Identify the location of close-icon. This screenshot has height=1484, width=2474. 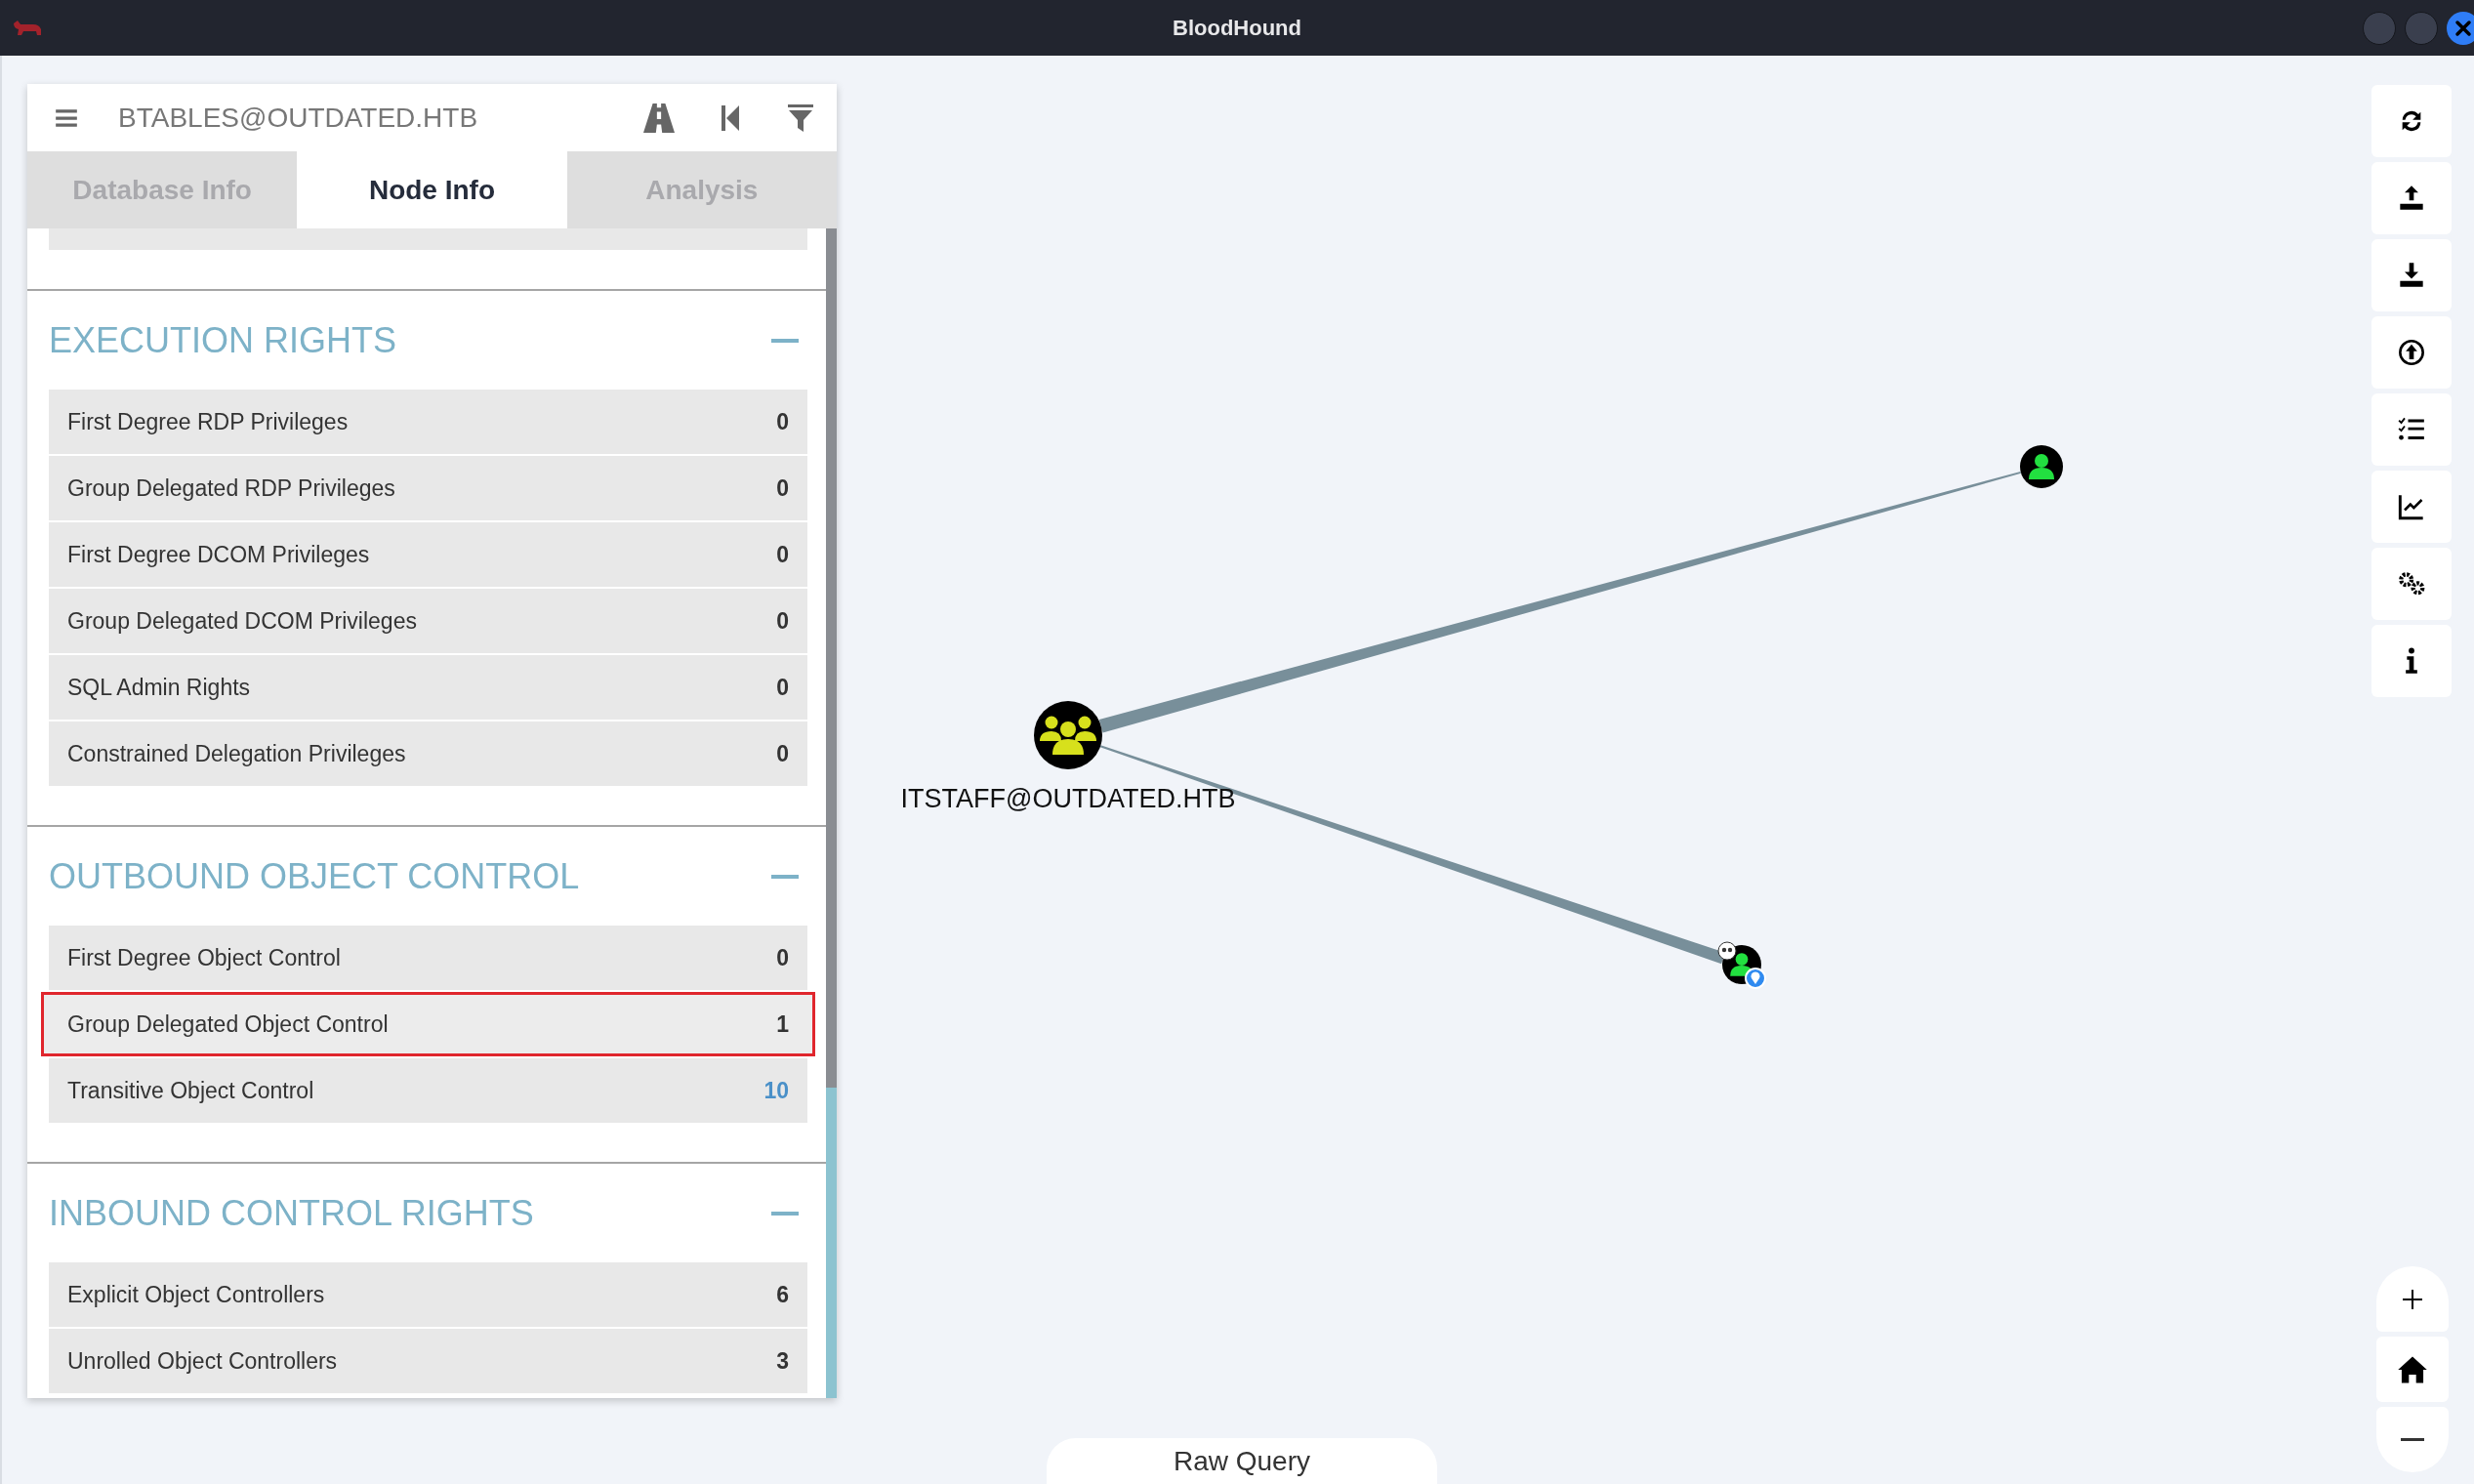
(2460, 28).